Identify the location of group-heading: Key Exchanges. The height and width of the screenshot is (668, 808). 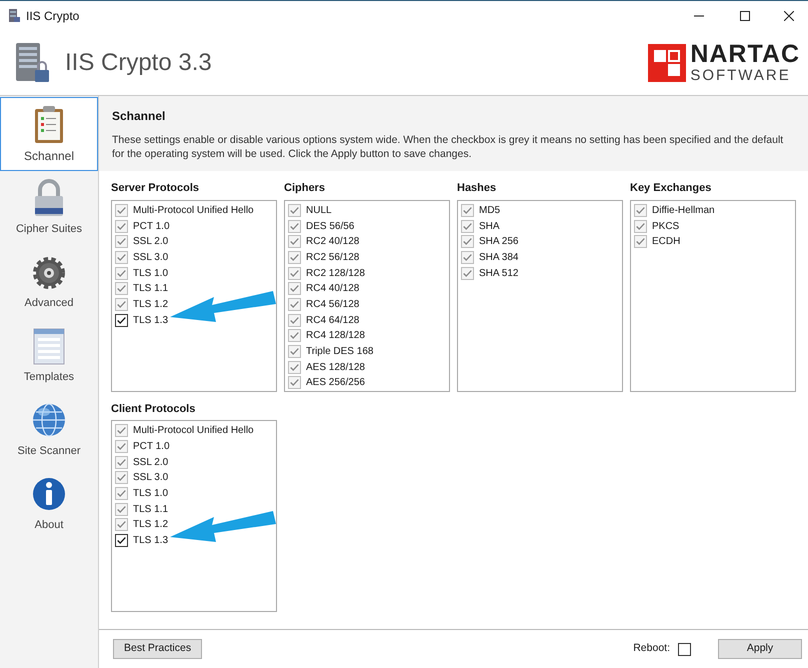
(671, 188).